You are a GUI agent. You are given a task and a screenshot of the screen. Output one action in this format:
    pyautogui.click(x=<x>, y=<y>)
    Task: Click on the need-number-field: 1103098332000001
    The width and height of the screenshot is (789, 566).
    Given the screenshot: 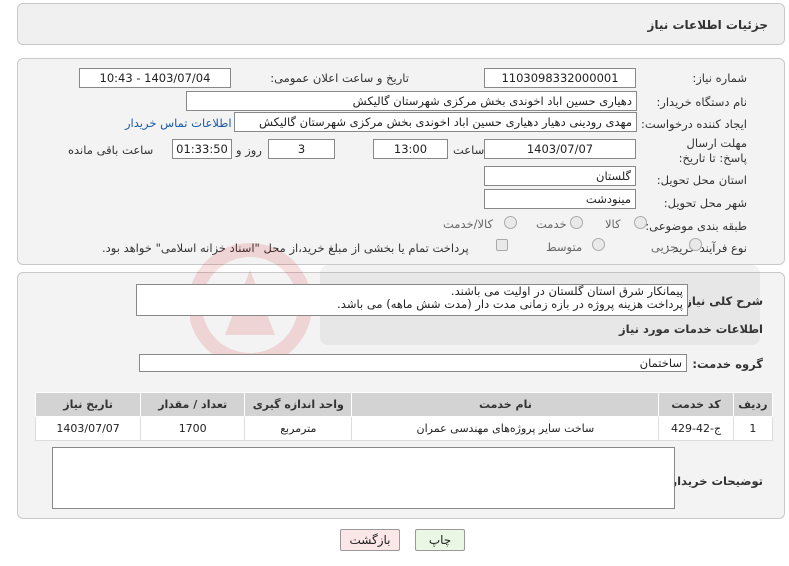 What is the action you would take?
    pyautogui.click(x=560, y=78)
    